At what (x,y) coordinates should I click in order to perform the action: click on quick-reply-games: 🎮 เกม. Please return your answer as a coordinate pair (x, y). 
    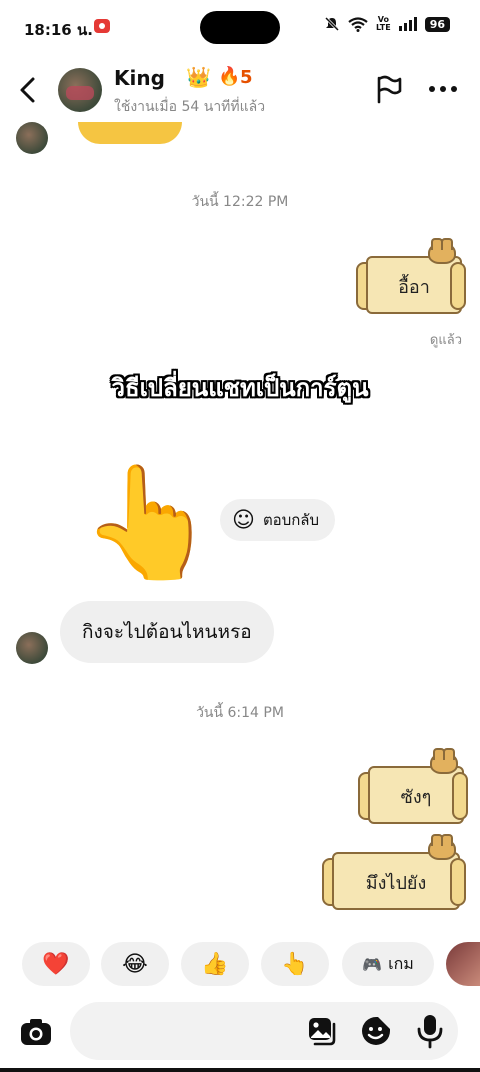
    Looking at the image, I should click on (388, 964).